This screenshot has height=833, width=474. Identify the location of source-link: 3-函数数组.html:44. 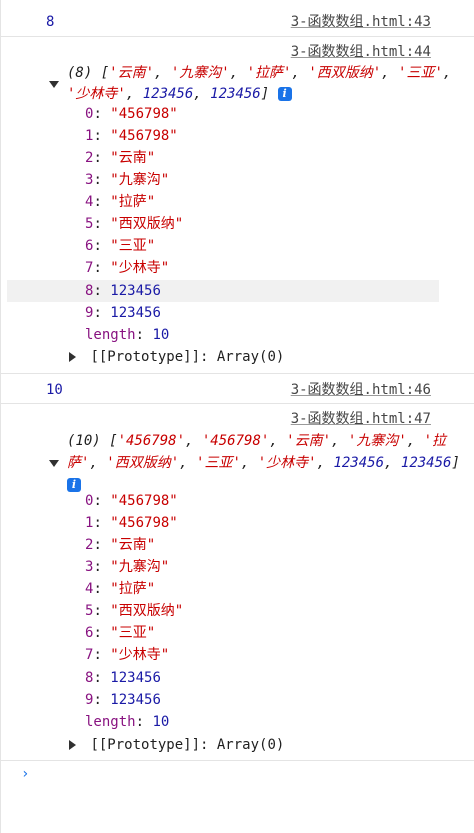
(361, 52).